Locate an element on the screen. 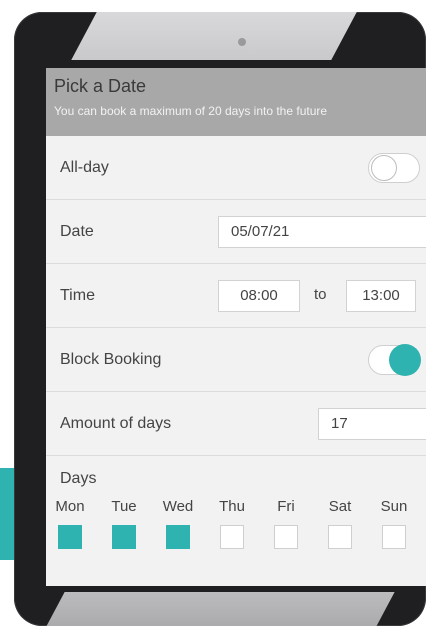 The image size is (437, 626). day-wed: Wed is located at coordinates (178, 523).